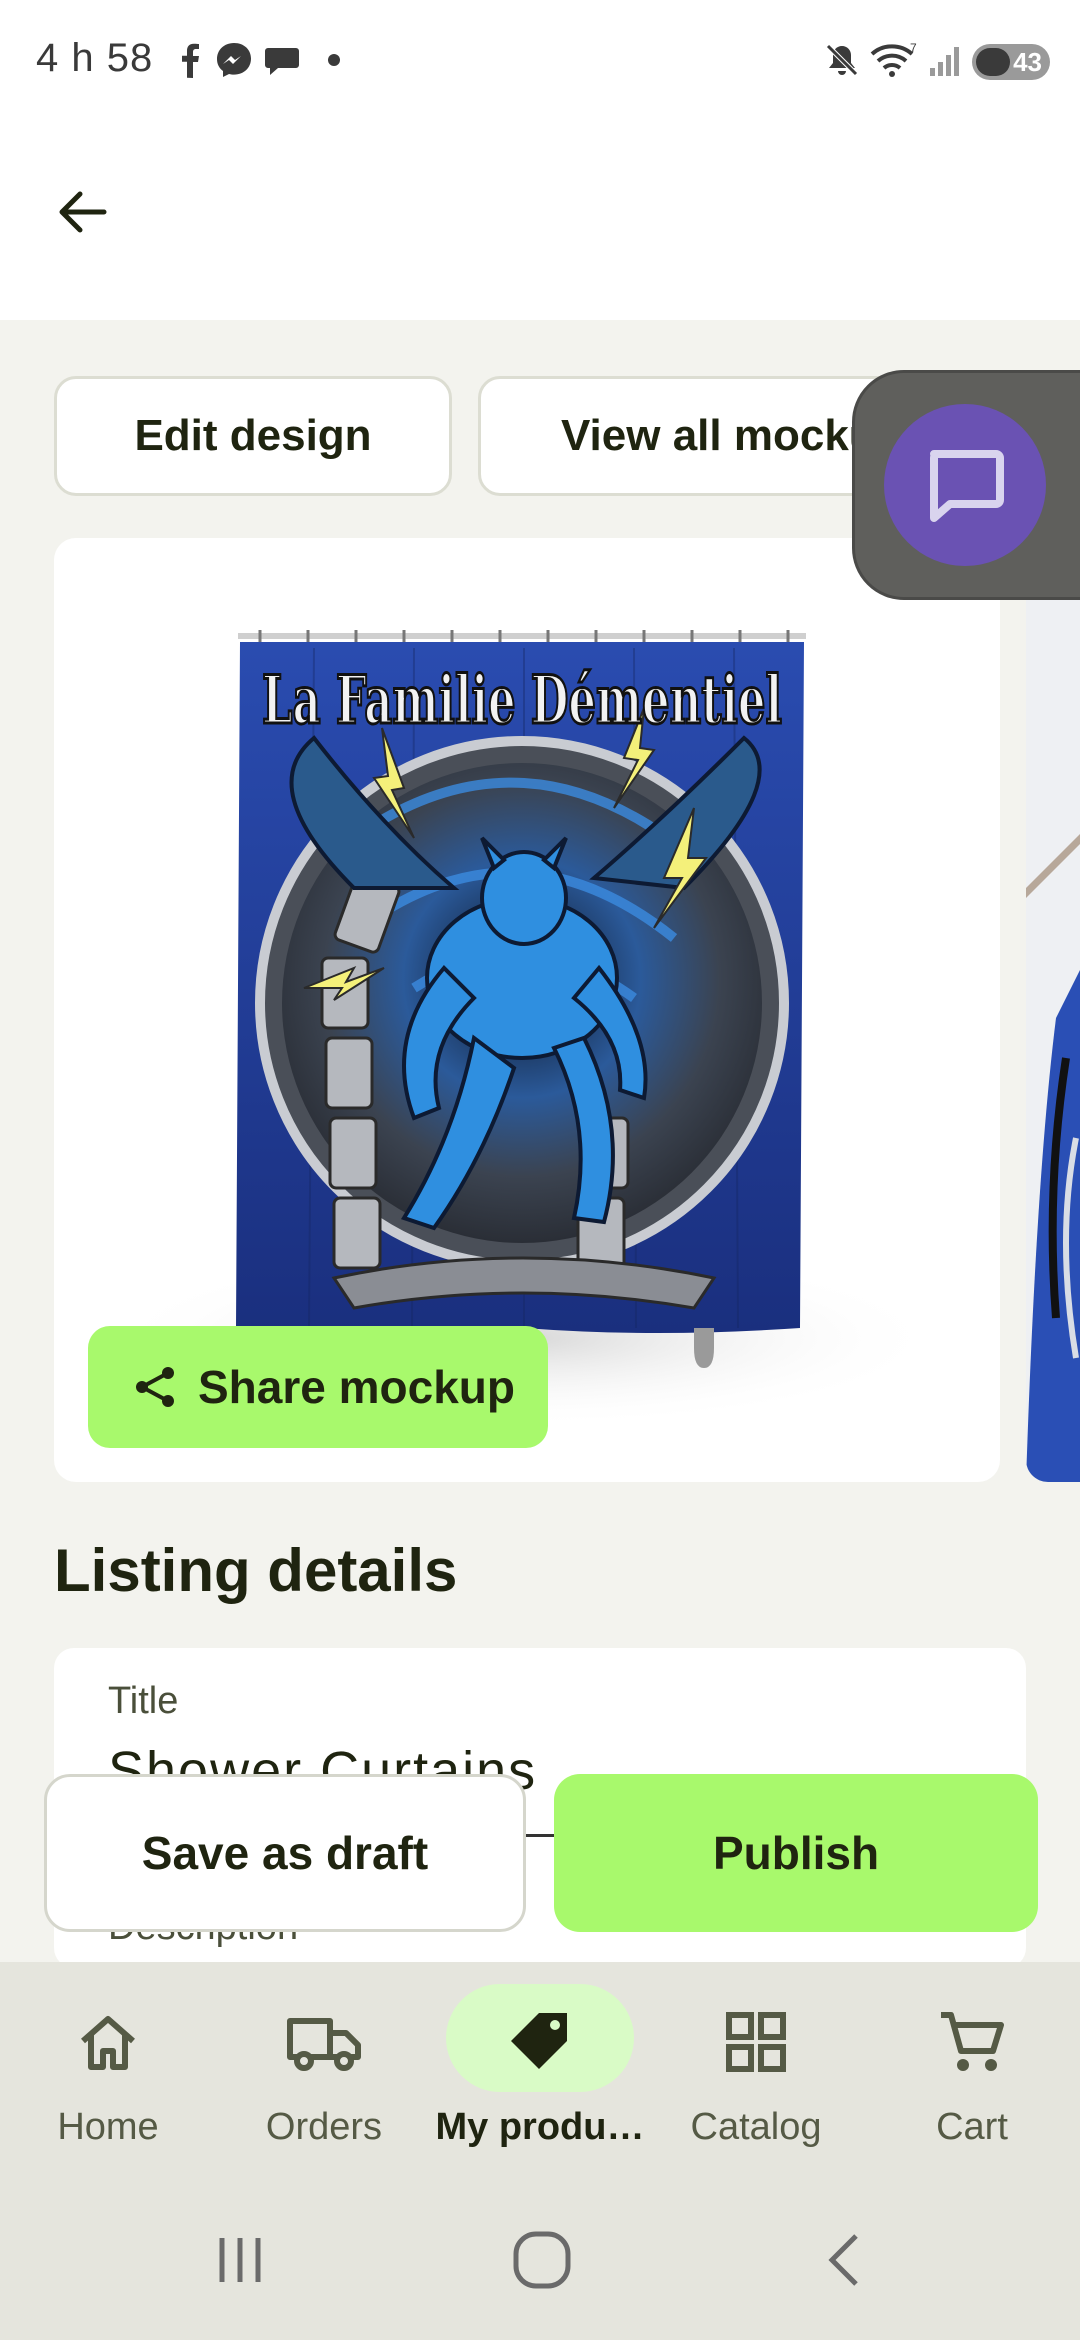 The image size is (1080, 2340). What do you see at coordinates (756, 2127) in the screenshot?
I see `nav-label: Catalog` at bounding box center [756, 2127].